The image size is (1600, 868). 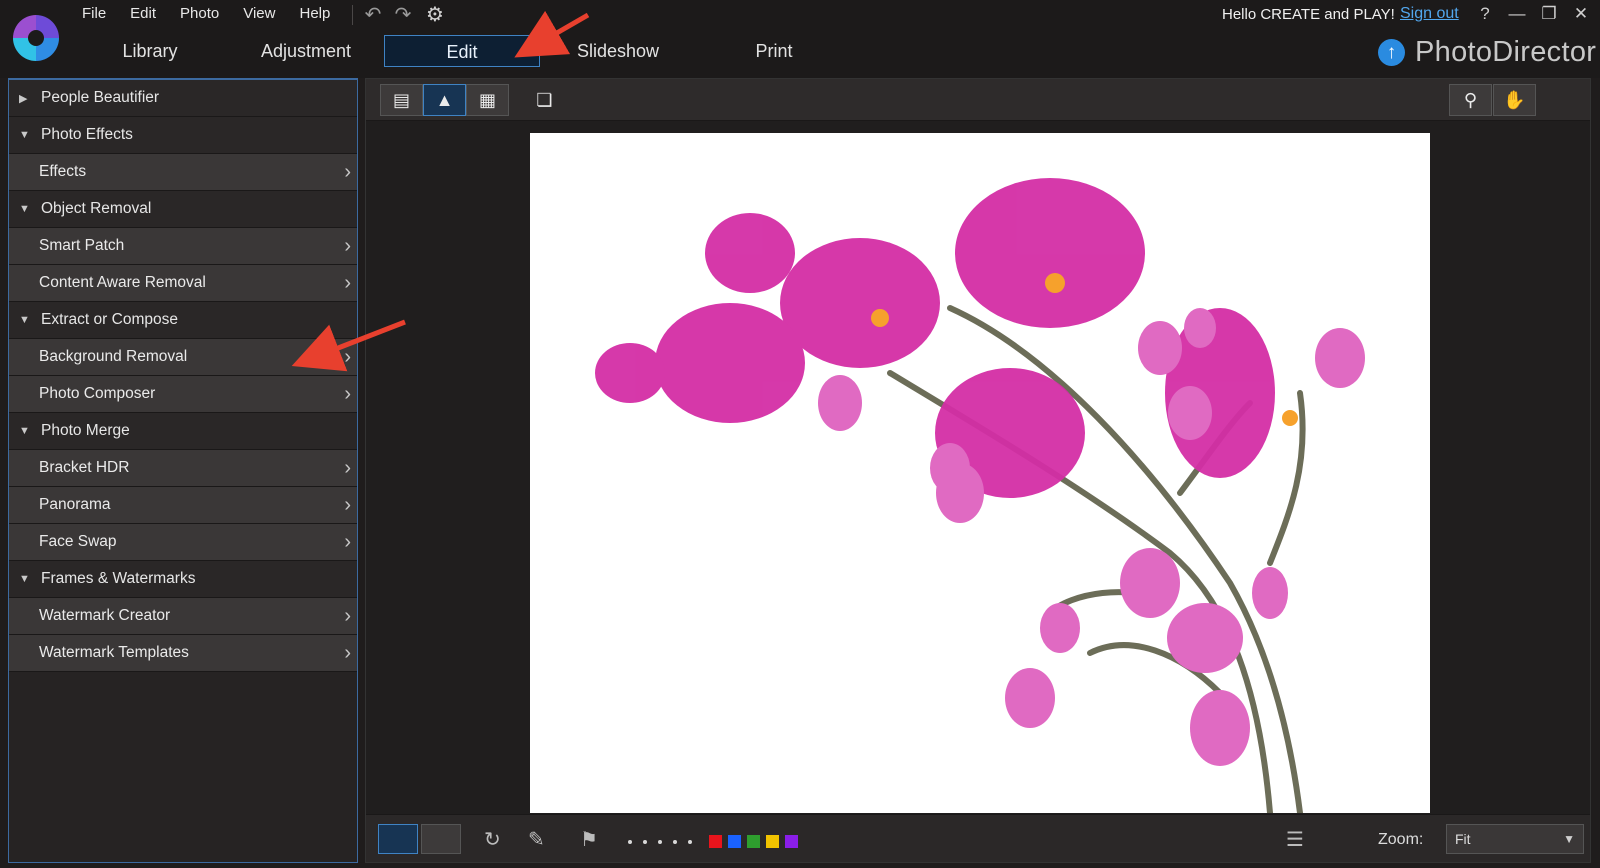 What do you see at coordinates (441, 839) in the screenshot?
I see `compare-view-button` at bounding box center [441, 839].